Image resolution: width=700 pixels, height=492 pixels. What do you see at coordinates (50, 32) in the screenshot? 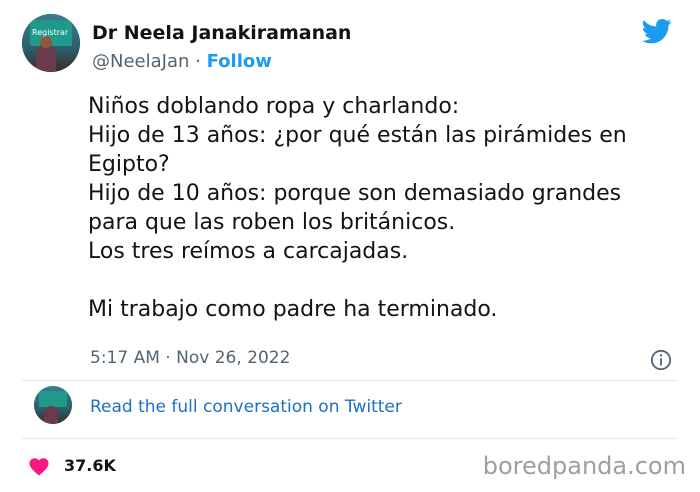
I see `avatar-sign-text: Registrar` at bounding box center [50, 32].